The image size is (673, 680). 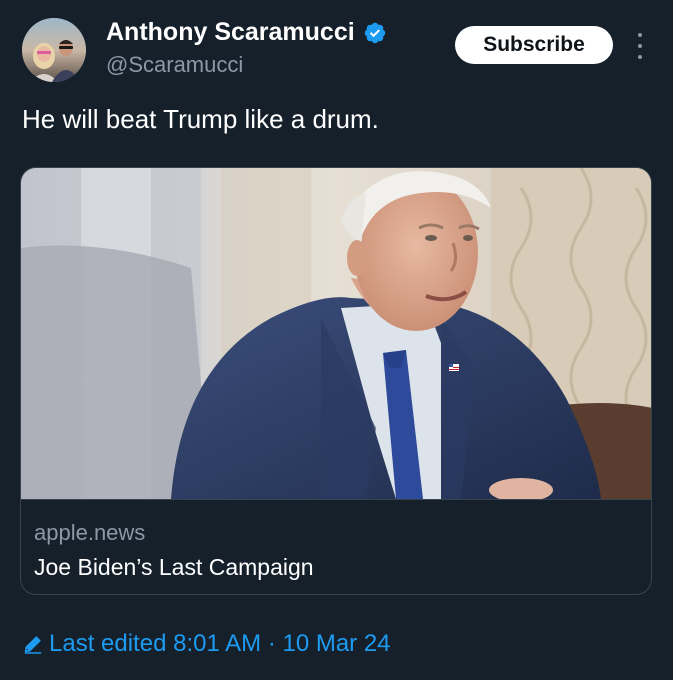 I want to click on link-card-domain: apple.news, so click(x=90, y=532).